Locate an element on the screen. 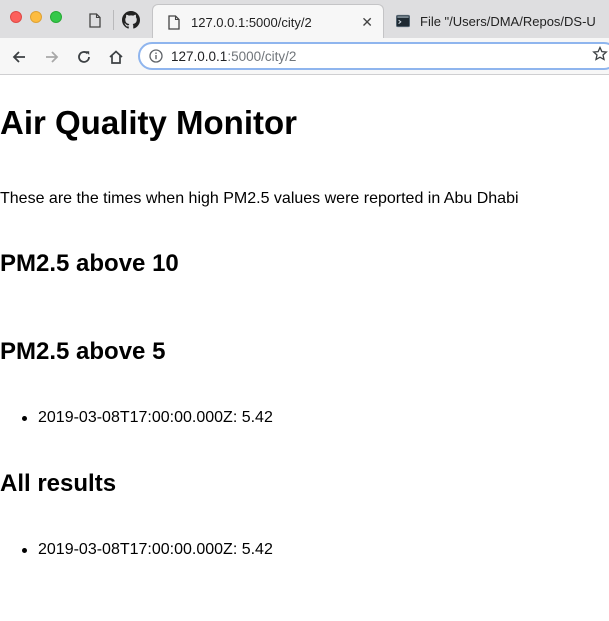  page-title: Air Quality Monitor is located at coordinates (148, 122).